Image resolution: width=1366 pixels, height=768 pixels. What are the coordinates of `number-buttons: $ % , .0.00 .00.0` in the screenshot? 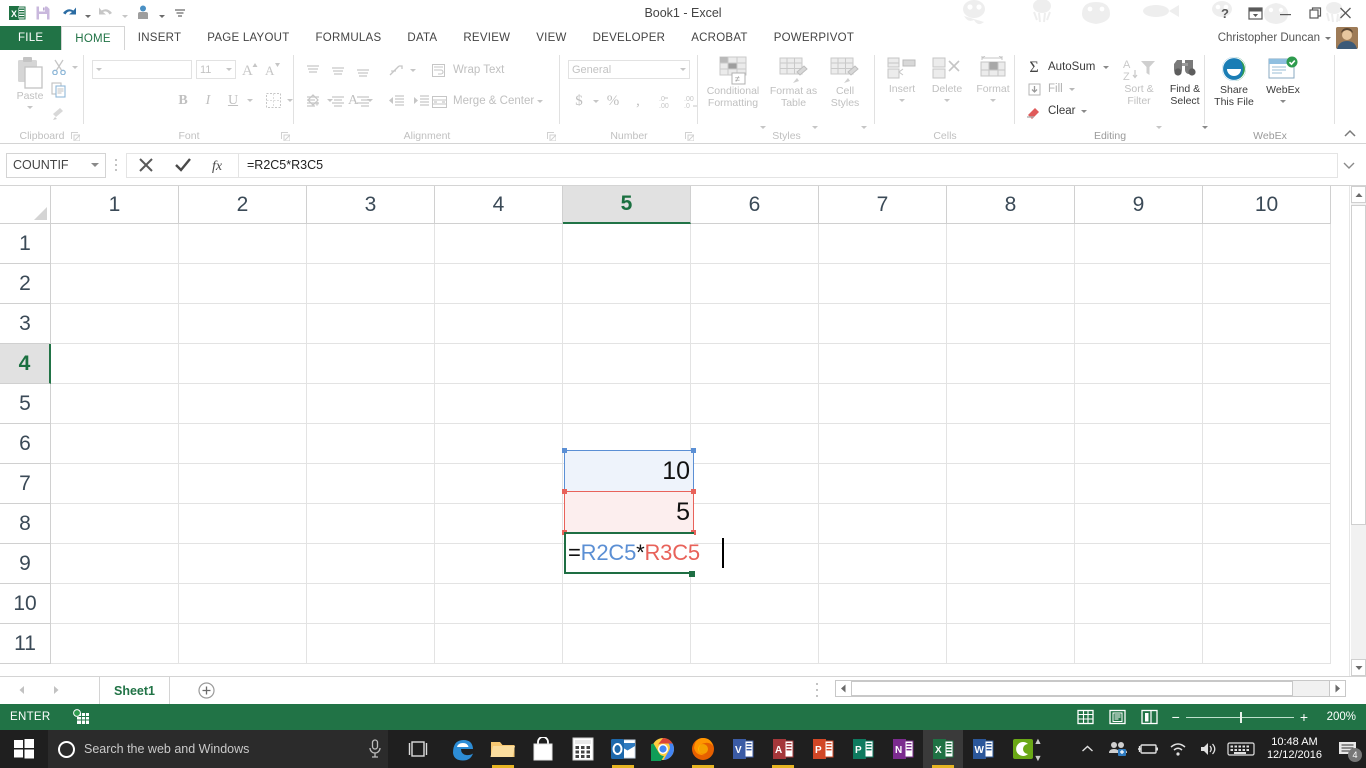 It's located at (636, 101).